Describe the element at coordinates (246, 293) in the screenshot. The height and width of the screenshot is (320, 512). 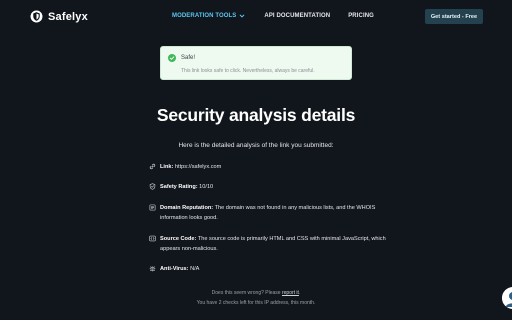
I see `report-prompt-text: Does this seem wrong? Please` at that location.